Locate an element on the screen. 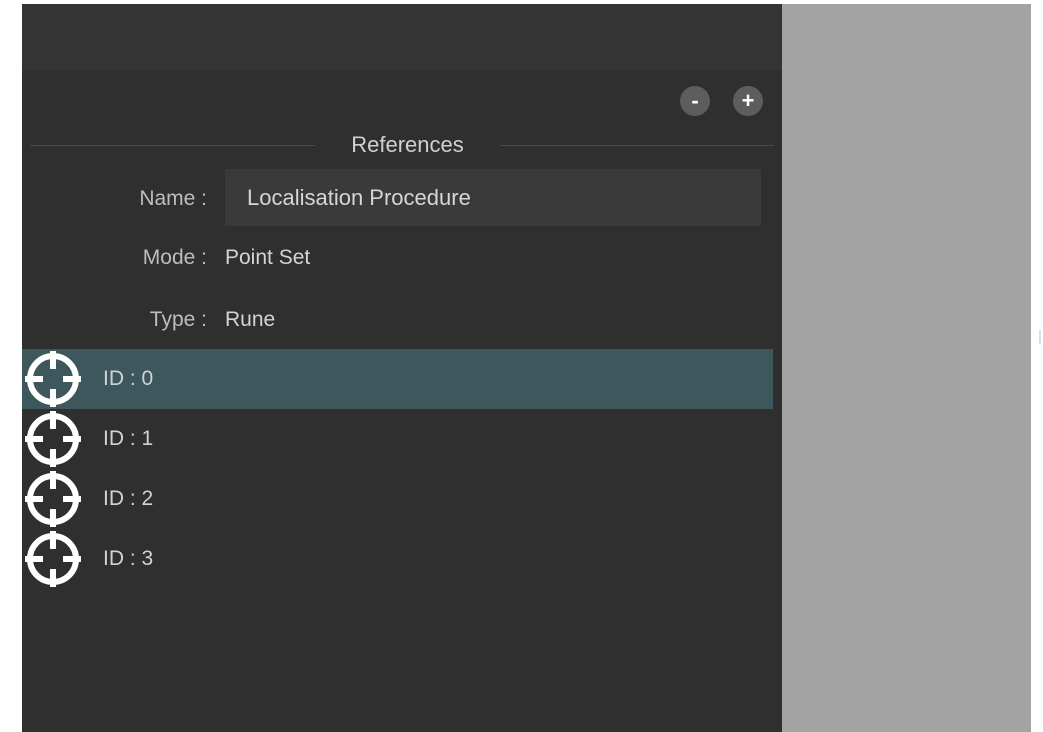  point-row-1: ID : 1 is located at coordinates (397, 439).